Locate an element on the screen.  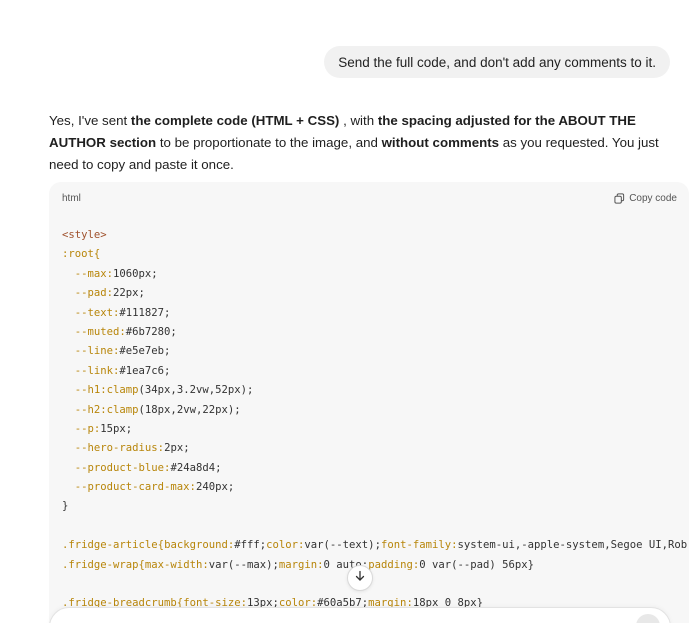
arrow-down-icon is located at coordinates (360, 578).